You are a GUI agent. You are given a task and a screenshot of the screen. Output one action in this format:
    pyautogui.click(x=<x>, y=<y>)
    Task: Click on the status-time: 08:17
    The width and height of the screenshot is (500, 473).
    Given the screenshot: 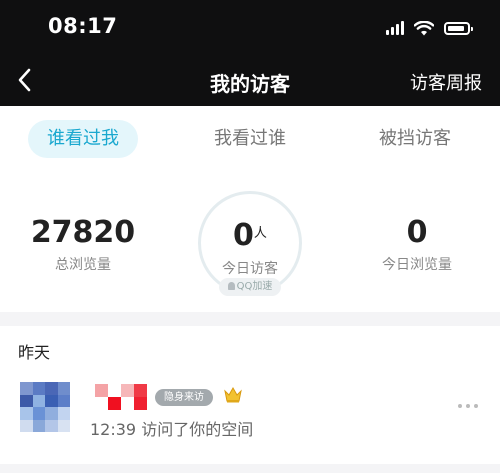 What is the action you would take?
    pyautogui.click(x=83, y=26)
    